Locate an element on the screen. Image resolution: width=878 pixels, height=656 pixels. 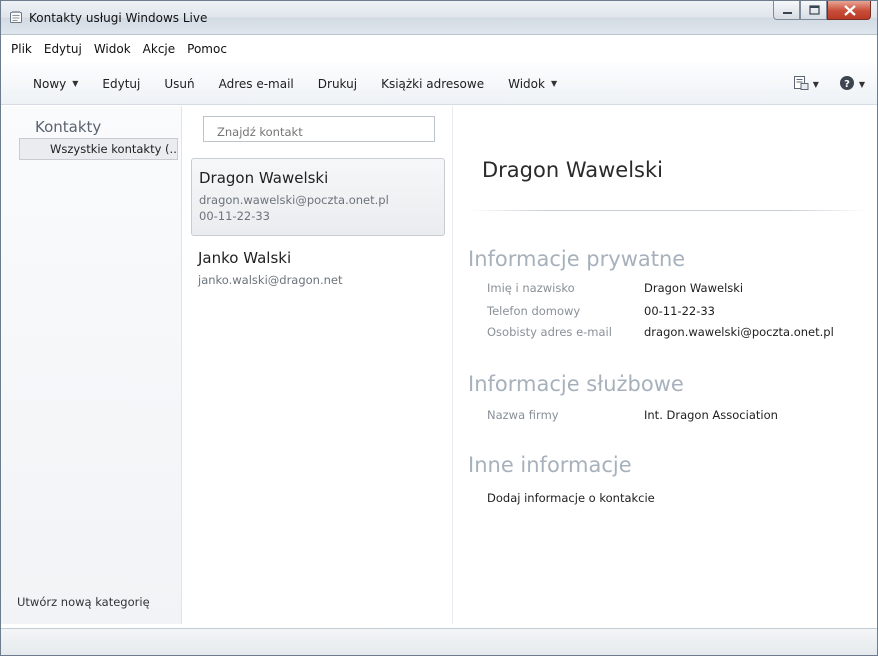
menu-edytuj: Edytuj is located at coordinates (63, 49).